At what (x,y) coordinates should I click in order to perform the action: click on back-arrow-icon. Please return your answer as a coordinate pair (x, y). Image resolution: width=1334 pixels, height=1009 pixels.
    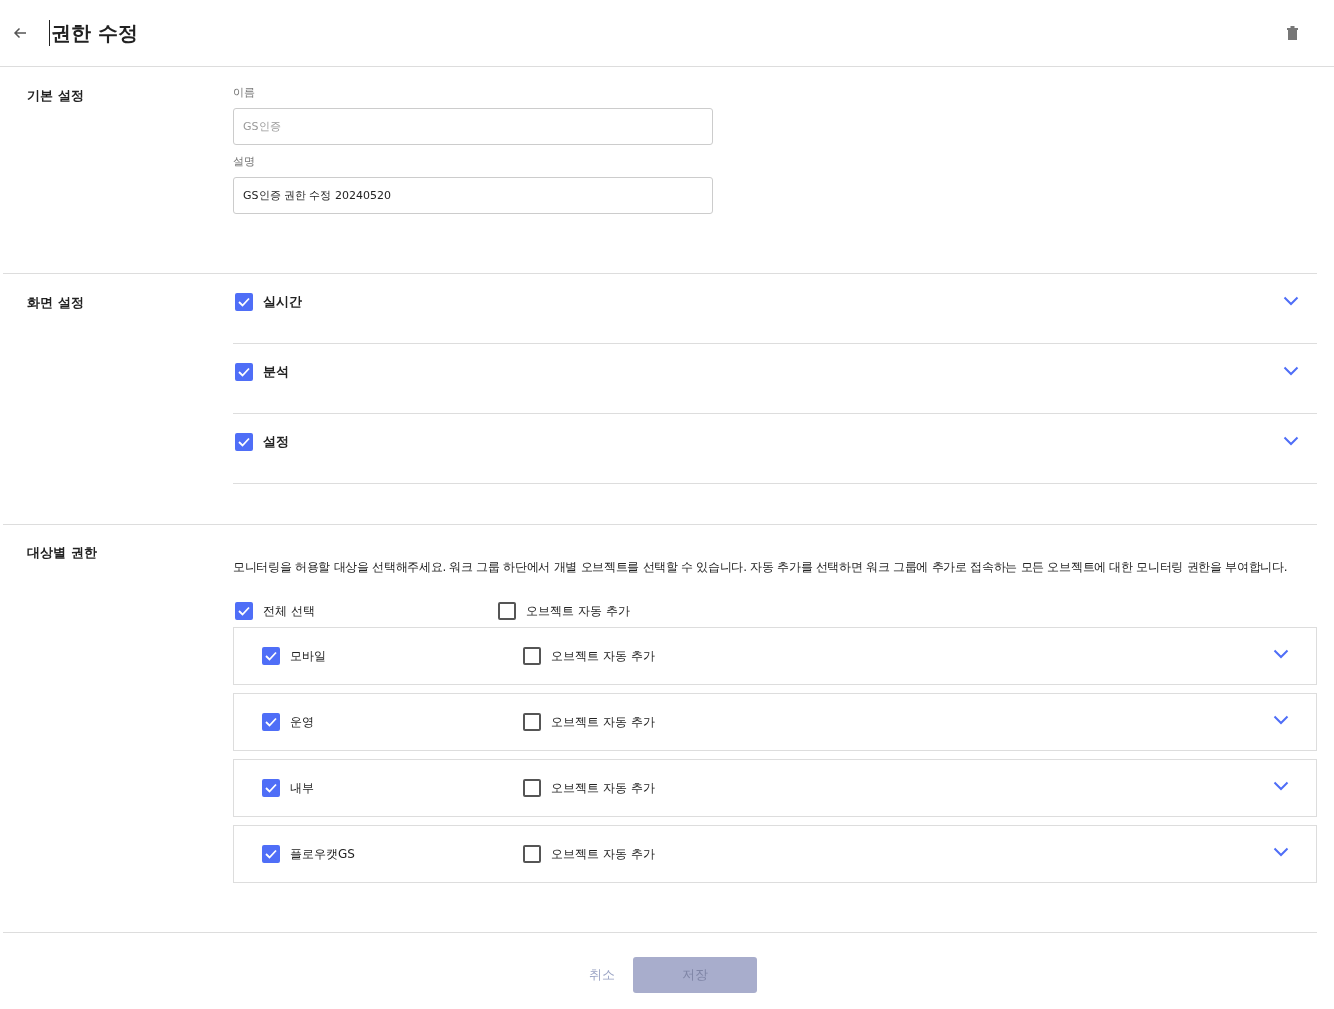
    Looking at the image, I should click on (20, 33).